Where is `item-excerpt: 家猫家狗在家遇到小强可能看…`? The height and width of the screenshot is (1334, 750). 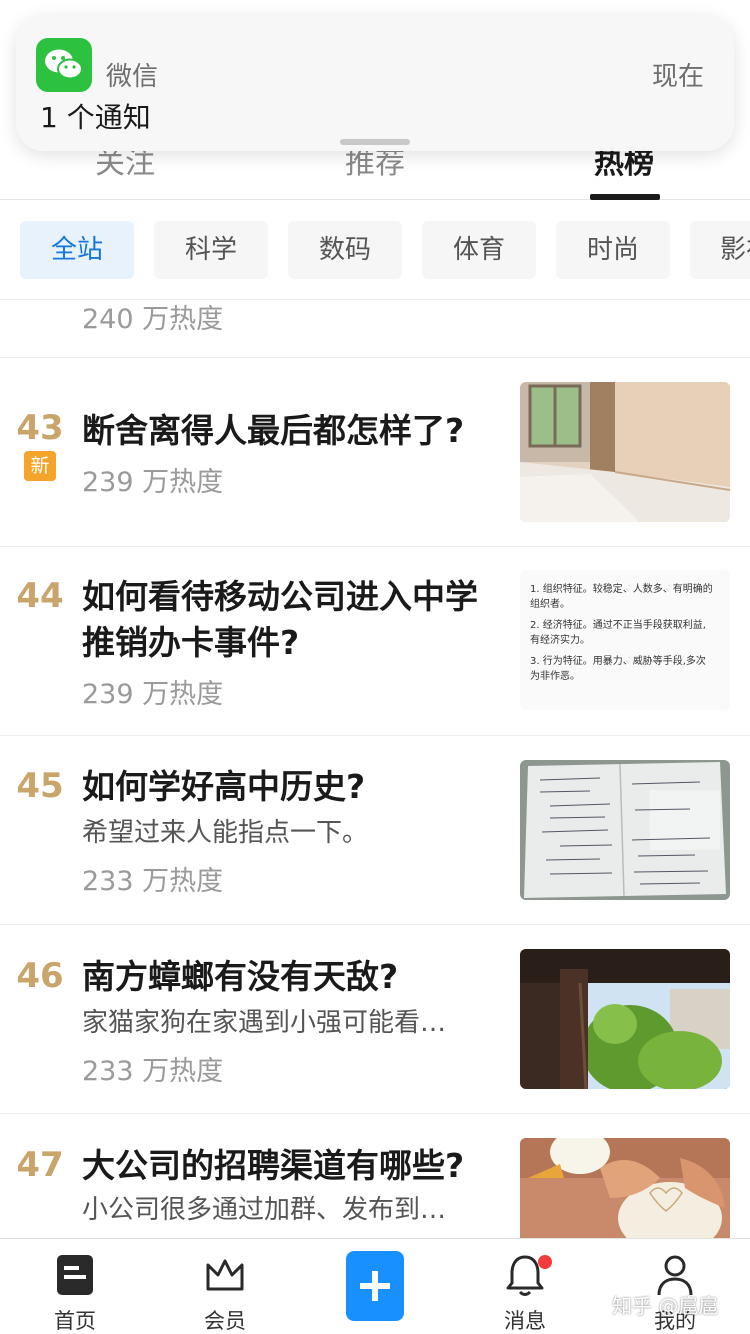
item-excerpt: 家猫家狗在家遇到小强可能看… is located at coordinates (264, 1023).